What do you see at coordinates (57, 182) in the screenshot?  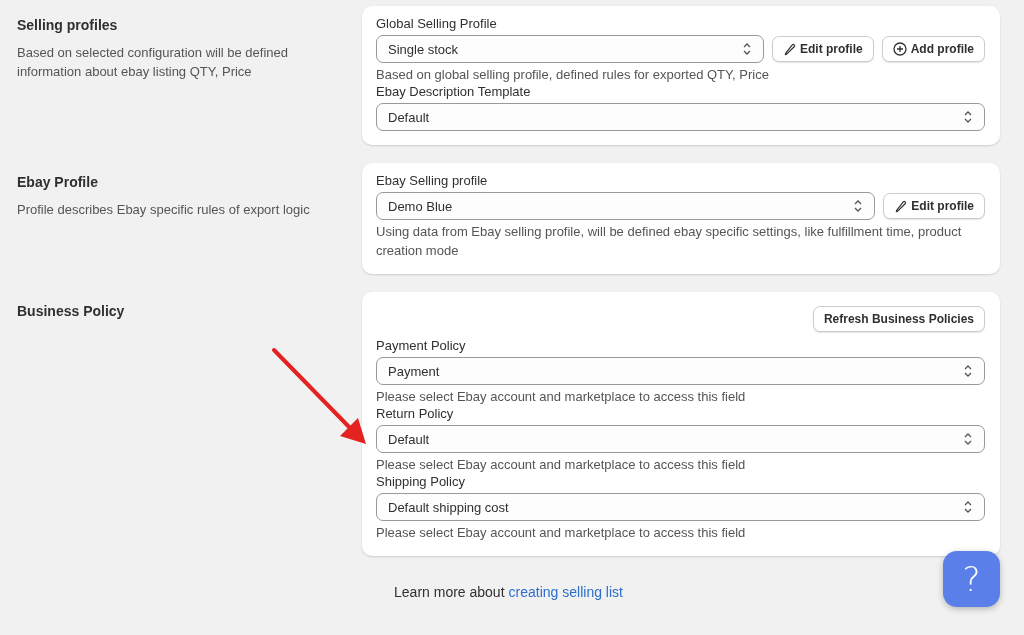 I see `section-title: Ebay Profile` at bounding box center [57, 182].